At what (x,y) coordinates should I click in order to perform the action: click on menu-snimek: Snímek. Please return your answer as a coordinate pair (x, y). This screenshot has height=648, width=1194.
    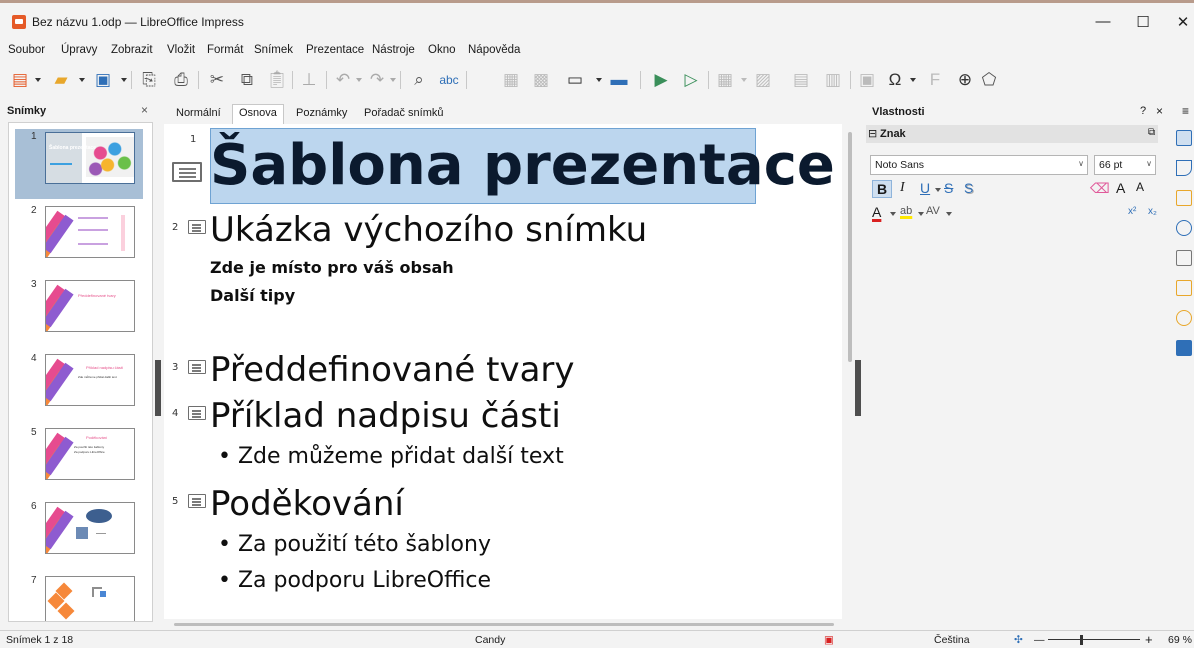
    Looking at the image, I should click on (273, 50).